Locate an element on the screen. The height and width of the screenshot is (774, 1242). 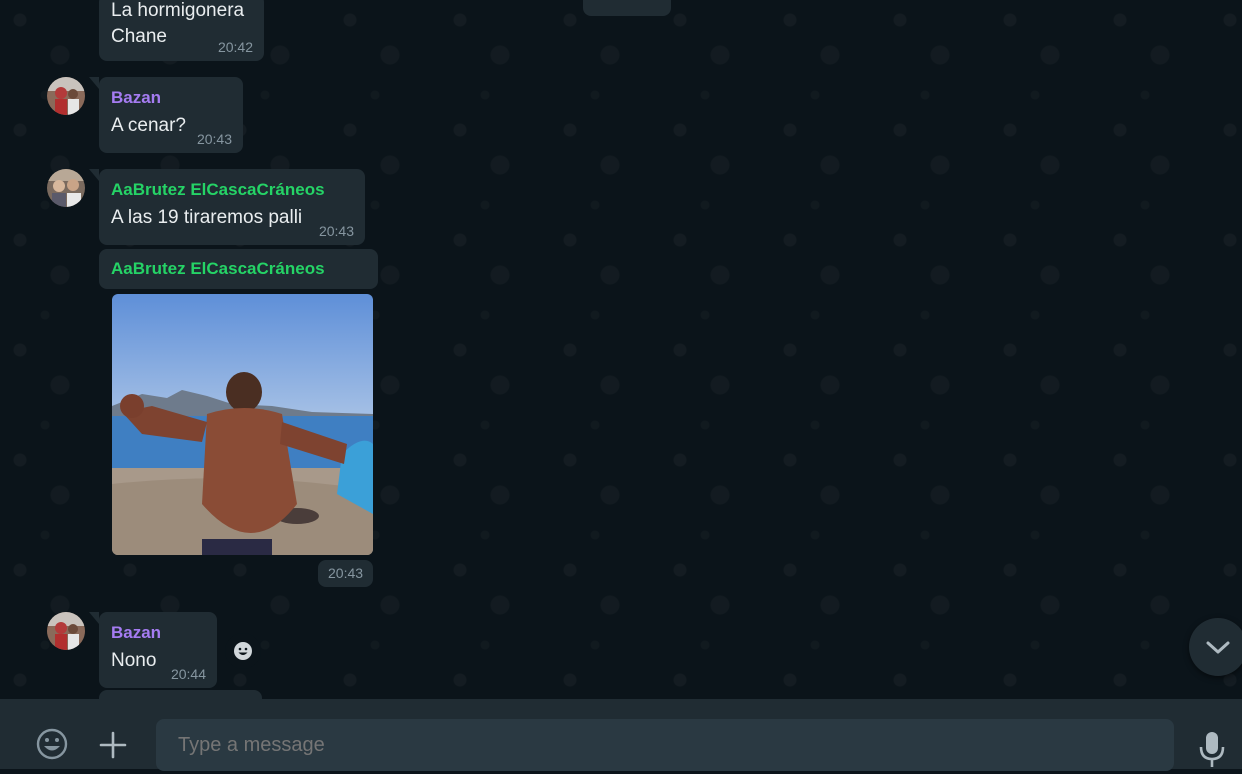
message-image is located at coordinates (242, 424).